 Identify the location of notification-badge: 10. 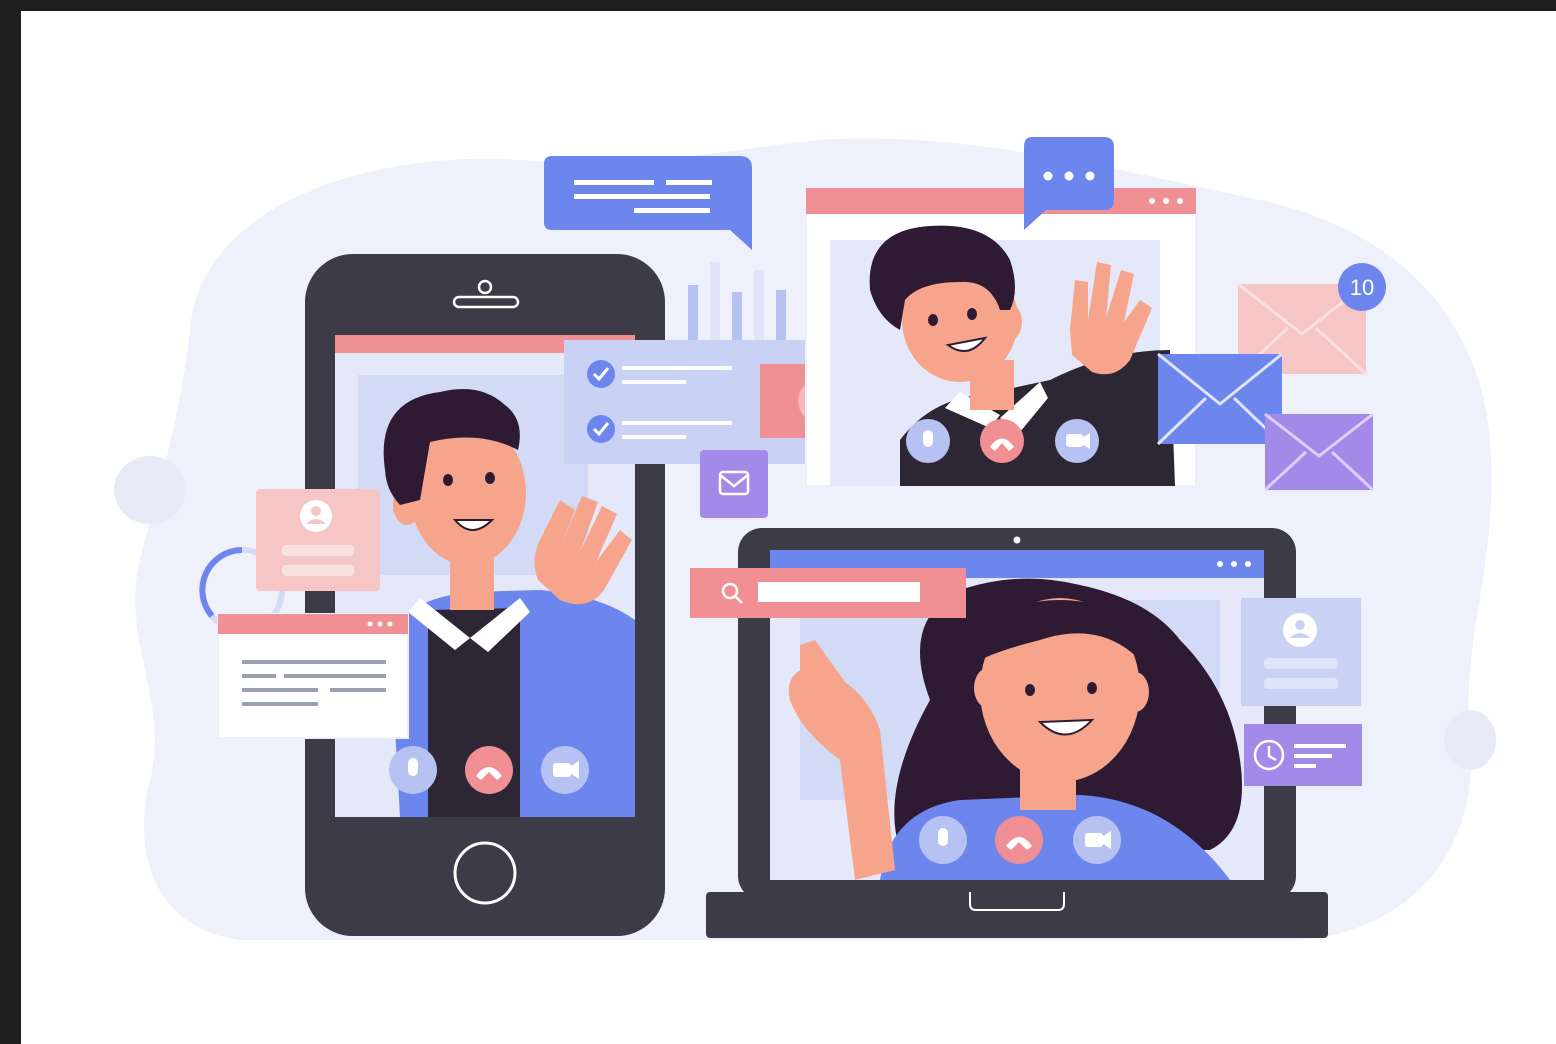
(1362, 287).